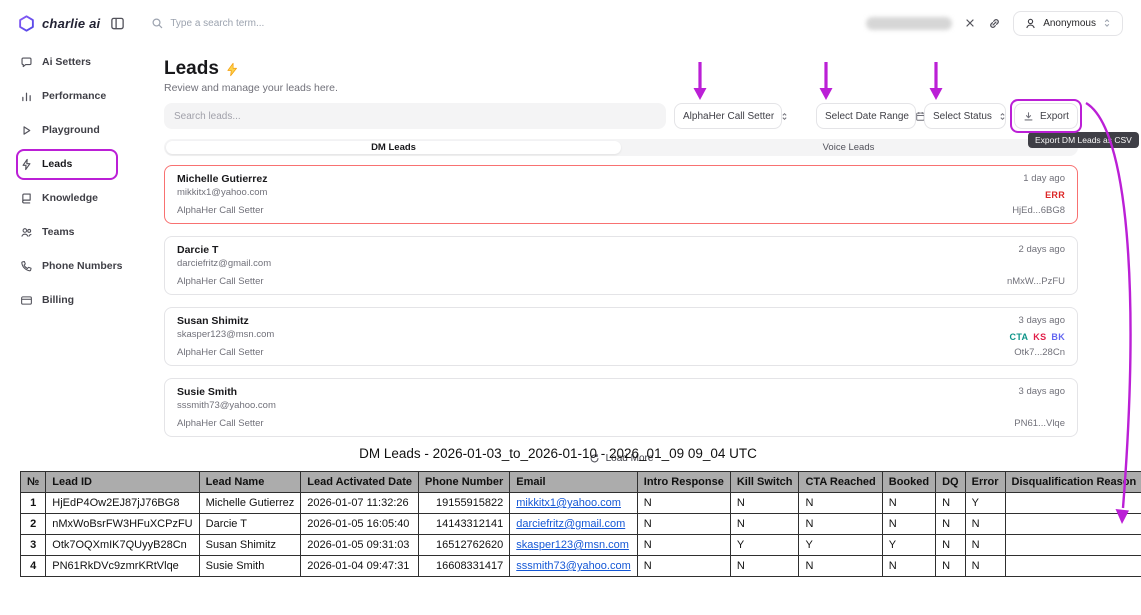  What do you see at coordinates (260, 23) in the screenshot?
I see `global-search-input` at bounding box center [260, 23].